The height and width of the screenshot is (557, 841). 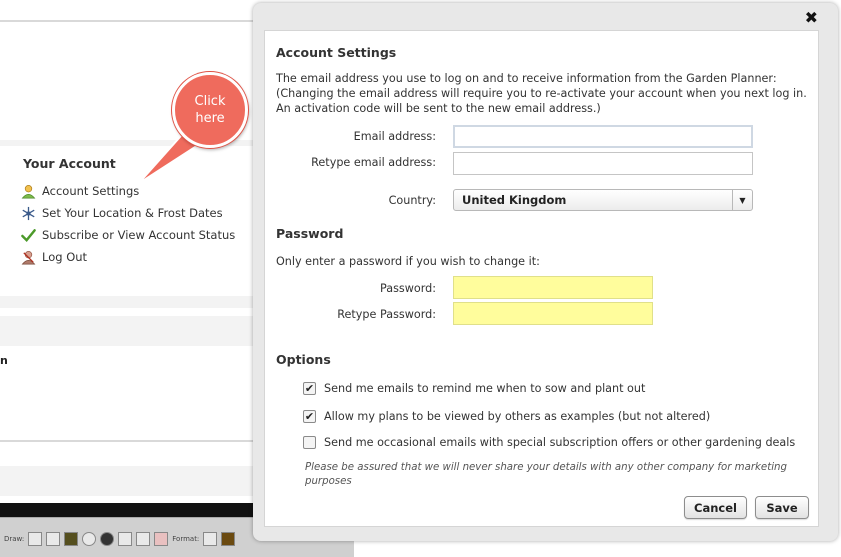 I want to click on callout-line-1: Click, so click(x=210, y=101).